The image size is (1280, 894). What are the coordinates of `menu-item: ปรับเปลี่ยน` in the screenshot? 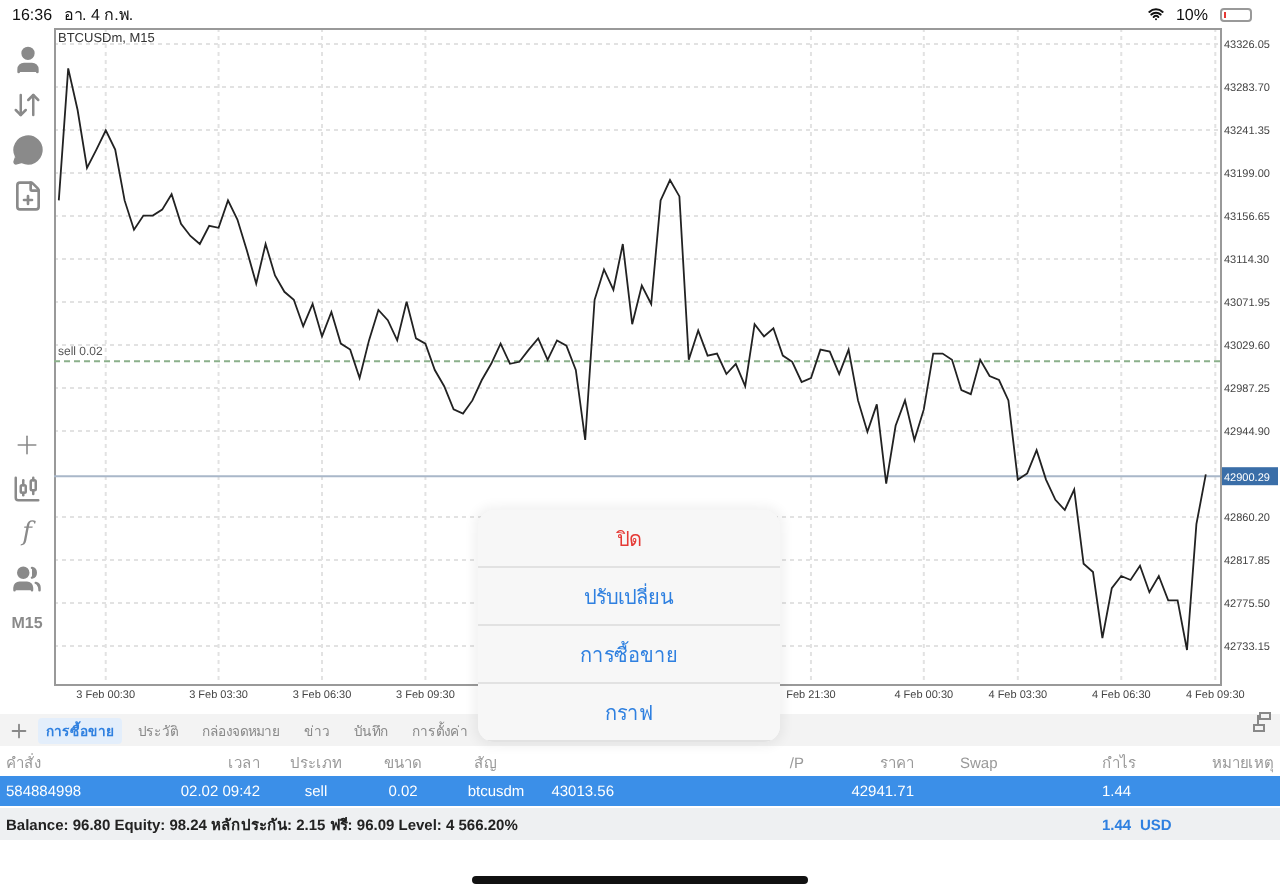 It's located at (629, 597).